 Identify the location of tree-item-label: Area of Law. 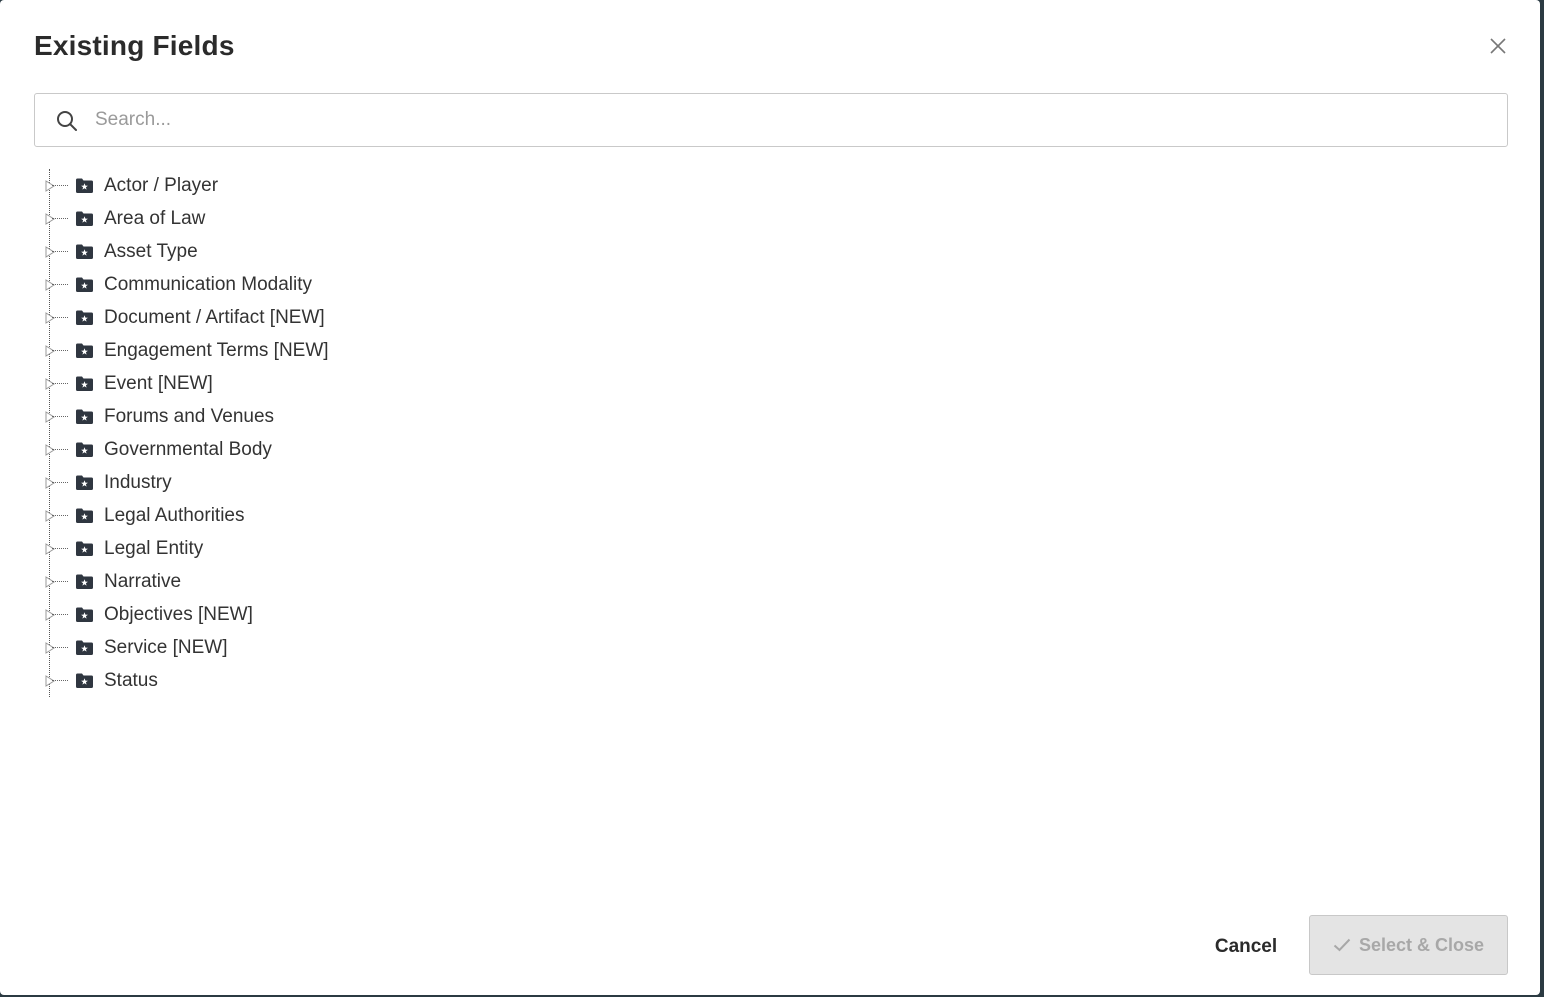
(155, 218).